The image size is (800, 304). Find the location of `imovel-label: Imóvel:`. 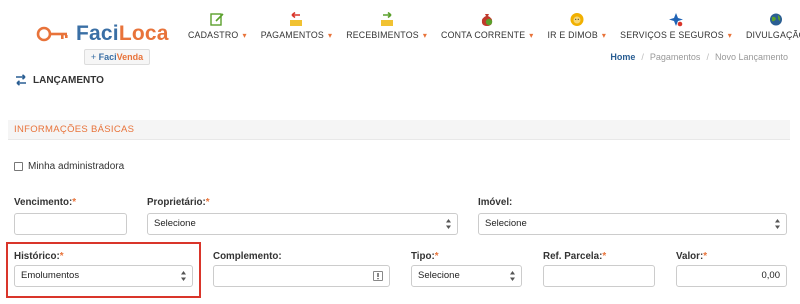

imovel-label: Imóvel: is located at coordinates (495, 202).